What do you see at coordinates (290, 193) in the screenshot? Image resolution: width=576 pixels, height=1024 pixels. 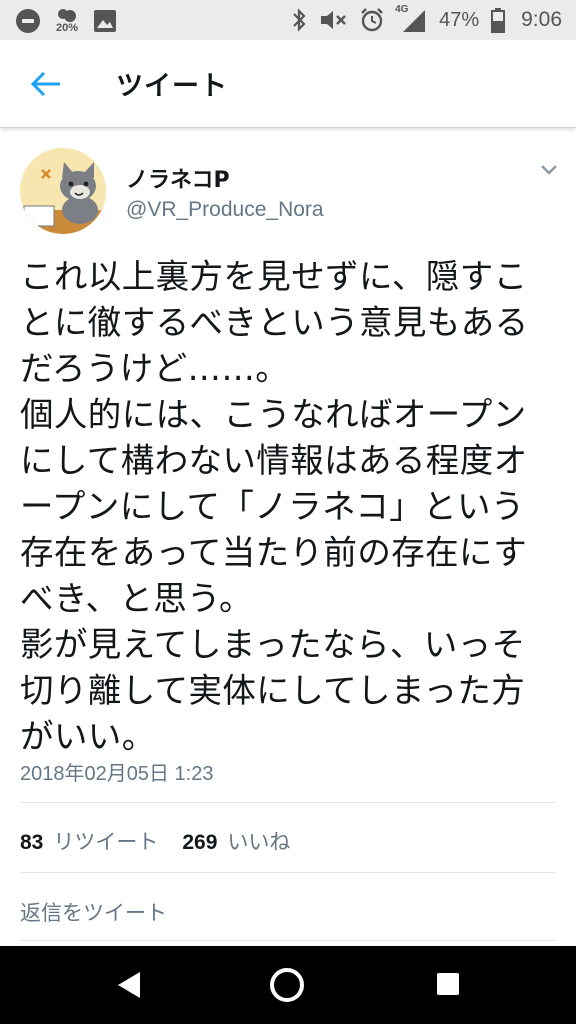 I see `tweet-author: ノラネコP @VR_Produce_Nora` at bounding box center [290, 193].